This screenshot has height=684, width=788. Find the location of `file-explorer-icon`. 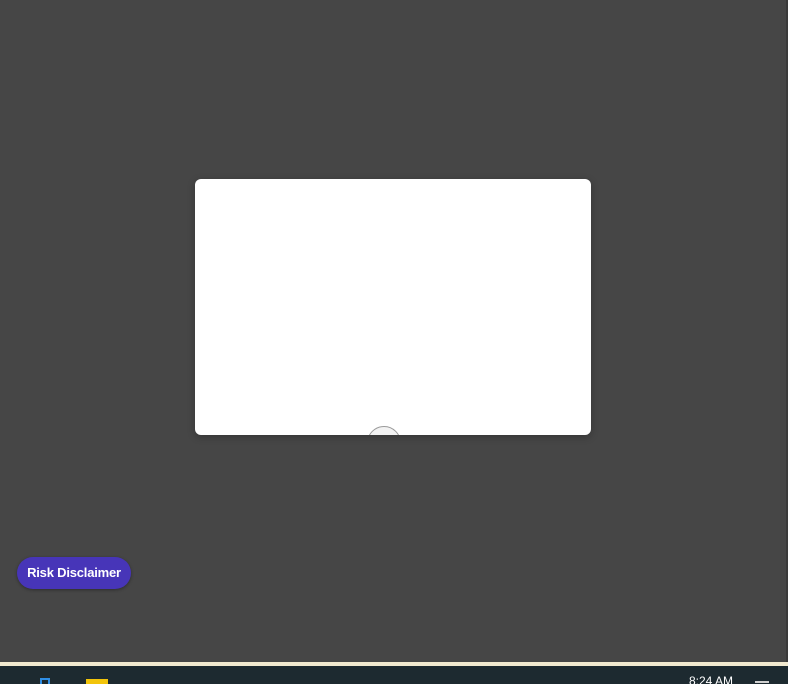

file-explorer-icon is located at coordinates (97, 681).